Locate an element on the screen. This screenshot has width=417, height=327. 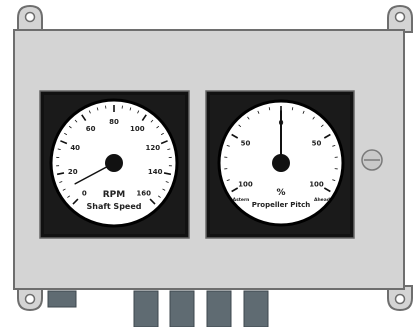
ahead-label: Ahead is located at coordinates (322, 200).